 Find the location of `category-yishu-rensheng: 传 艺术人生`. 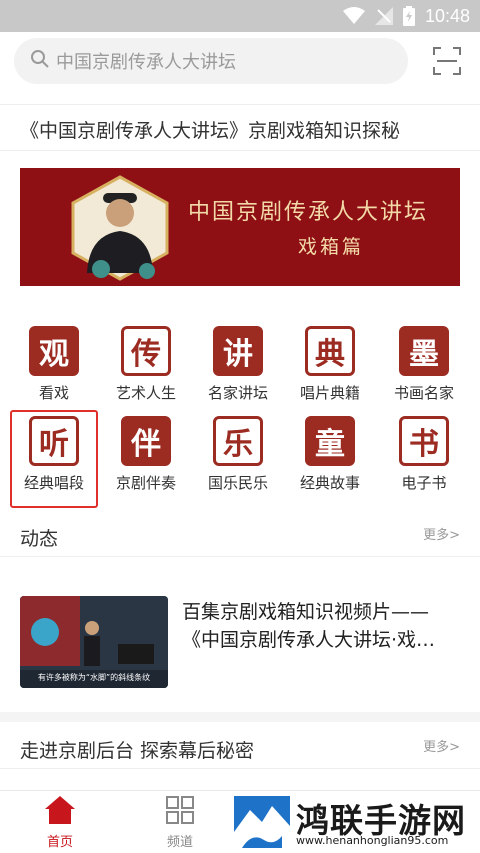

category-yishu-rensheng: 传 艺术人生 is located at coordinates (146, 368).